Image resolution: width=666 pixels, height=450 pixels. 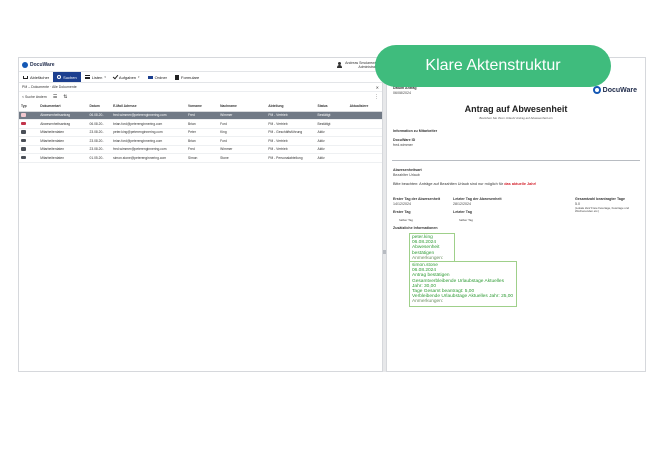 I want to click on table-cell: Peter, so click(x=202, y=132).